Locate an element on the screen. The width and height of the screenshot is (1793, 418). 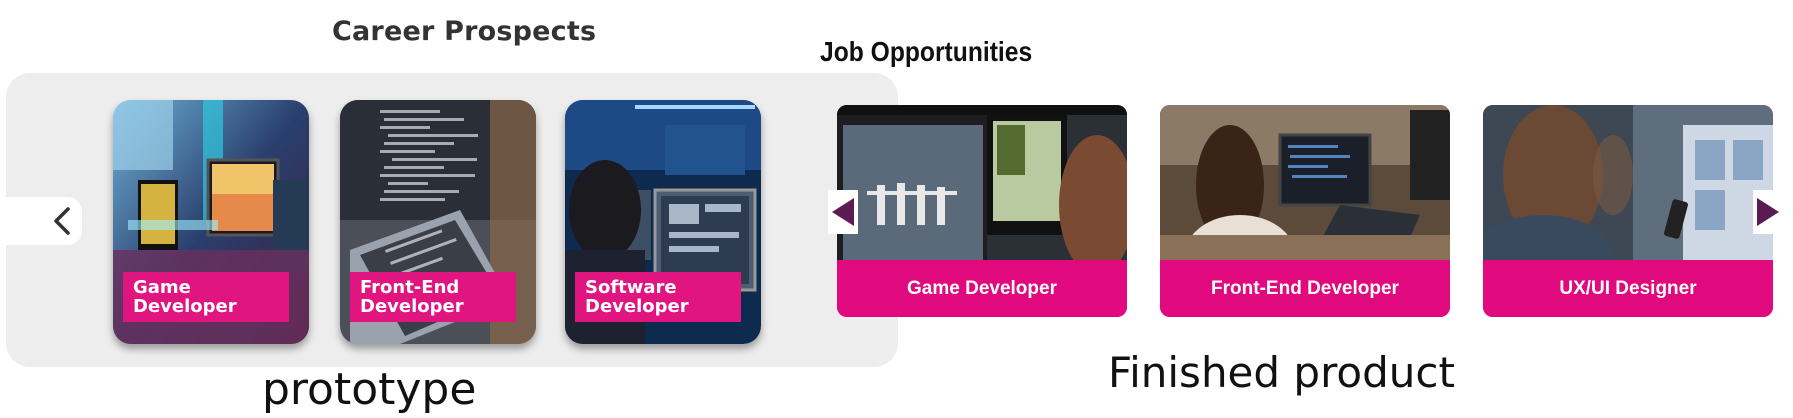
developer-at-desk-image is located at coordinates (1305, 182).